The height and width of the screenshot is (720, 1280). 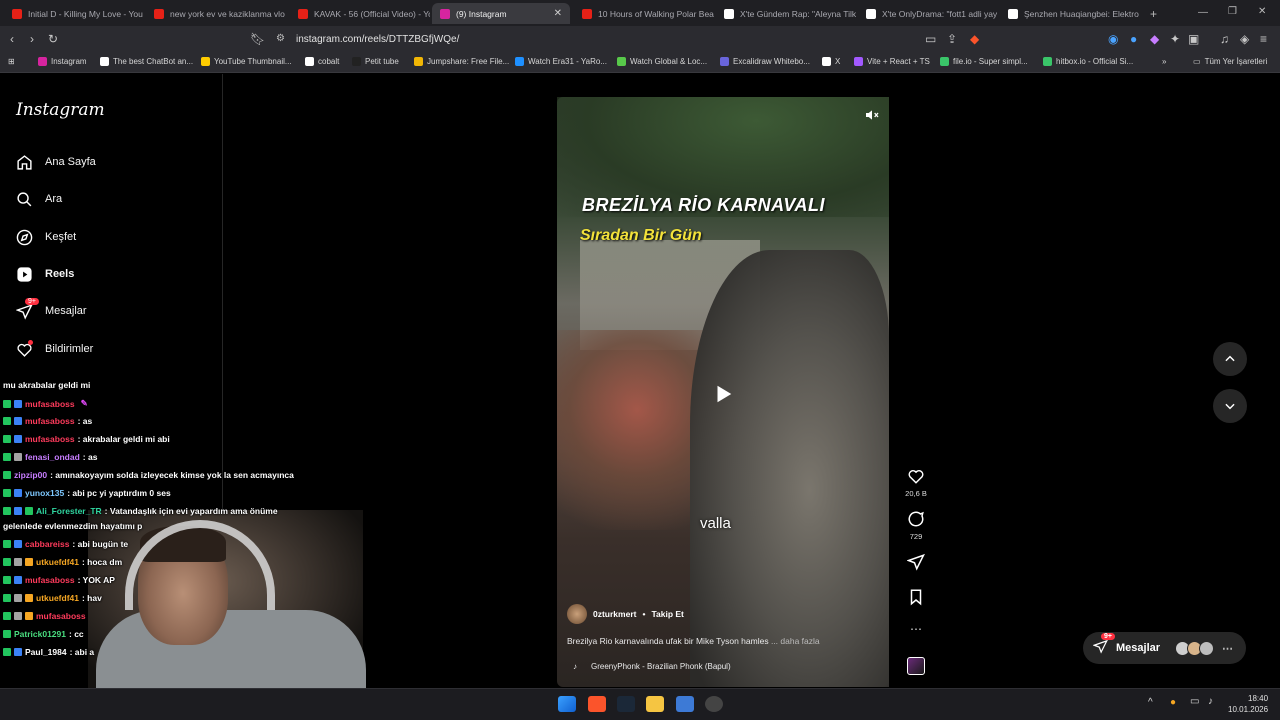 What do you see at coordinates (872, 115) in the screenshot?
I see `mute-icon` at bounding box center [872, 115].